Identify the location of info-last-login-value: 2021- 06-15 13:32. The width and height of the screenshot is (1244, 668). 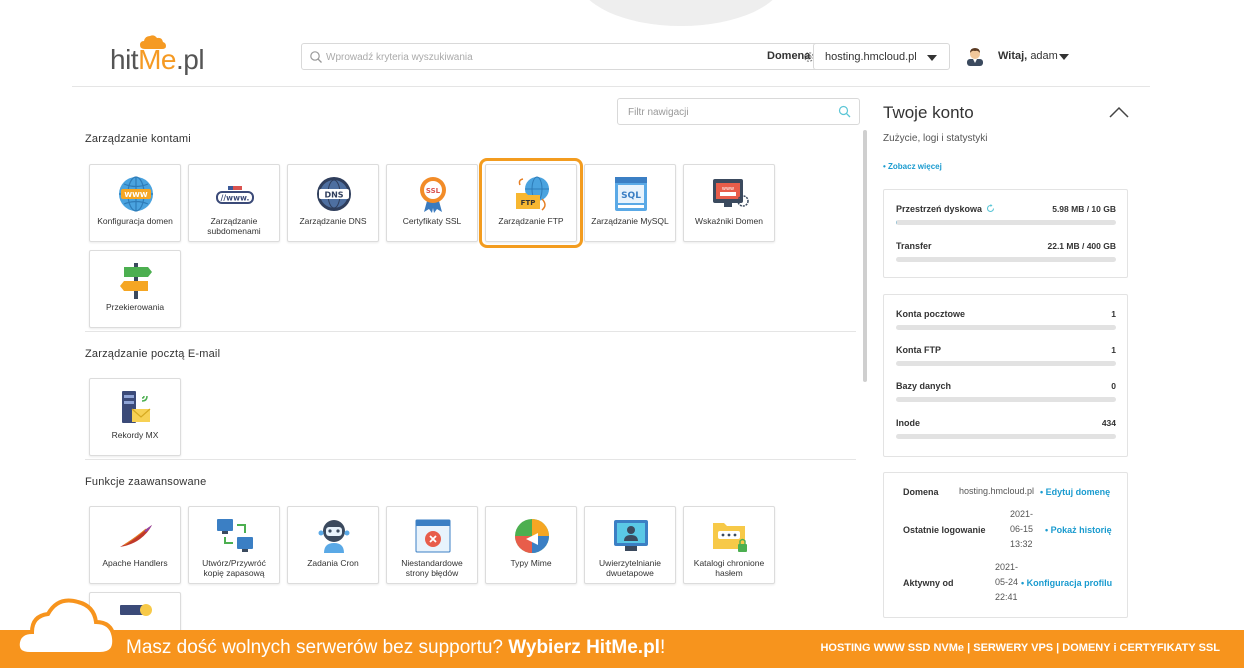
(1022, 529).